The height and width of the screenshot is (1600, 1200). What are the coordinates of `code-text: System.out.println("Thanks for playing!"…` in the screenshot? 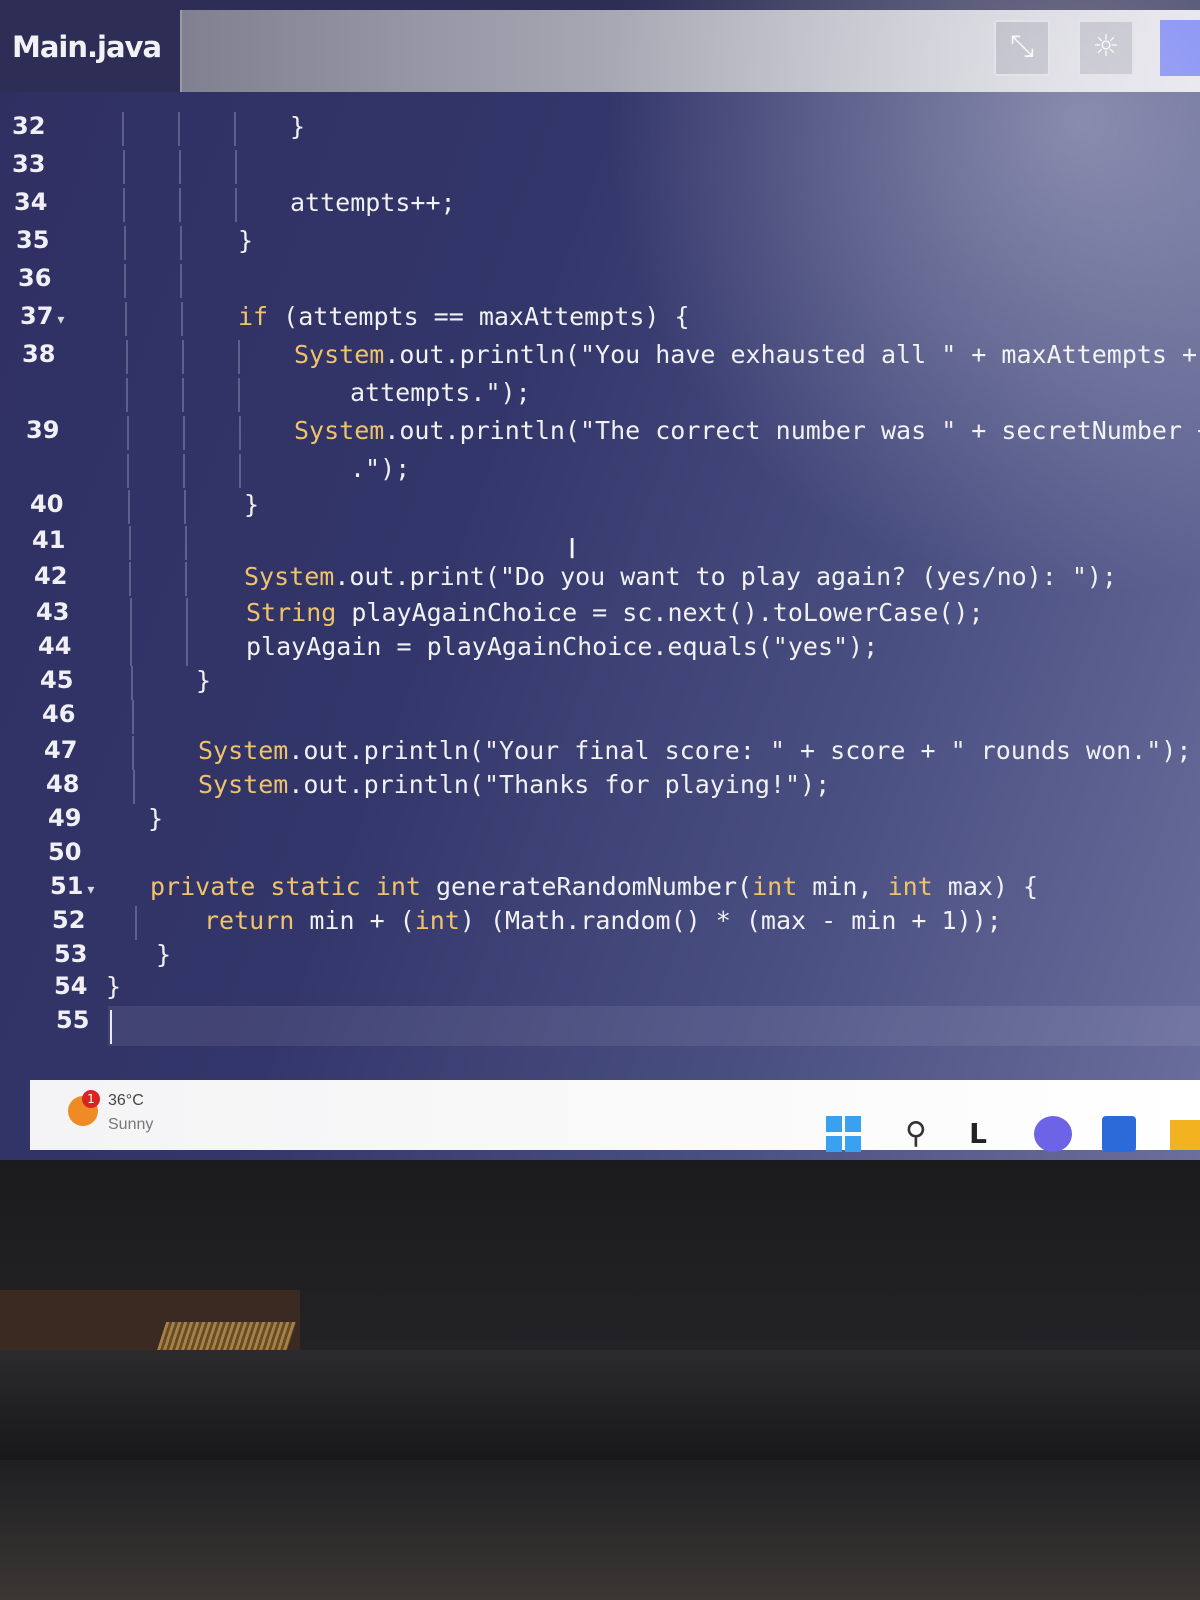 It's located at (514, 784).